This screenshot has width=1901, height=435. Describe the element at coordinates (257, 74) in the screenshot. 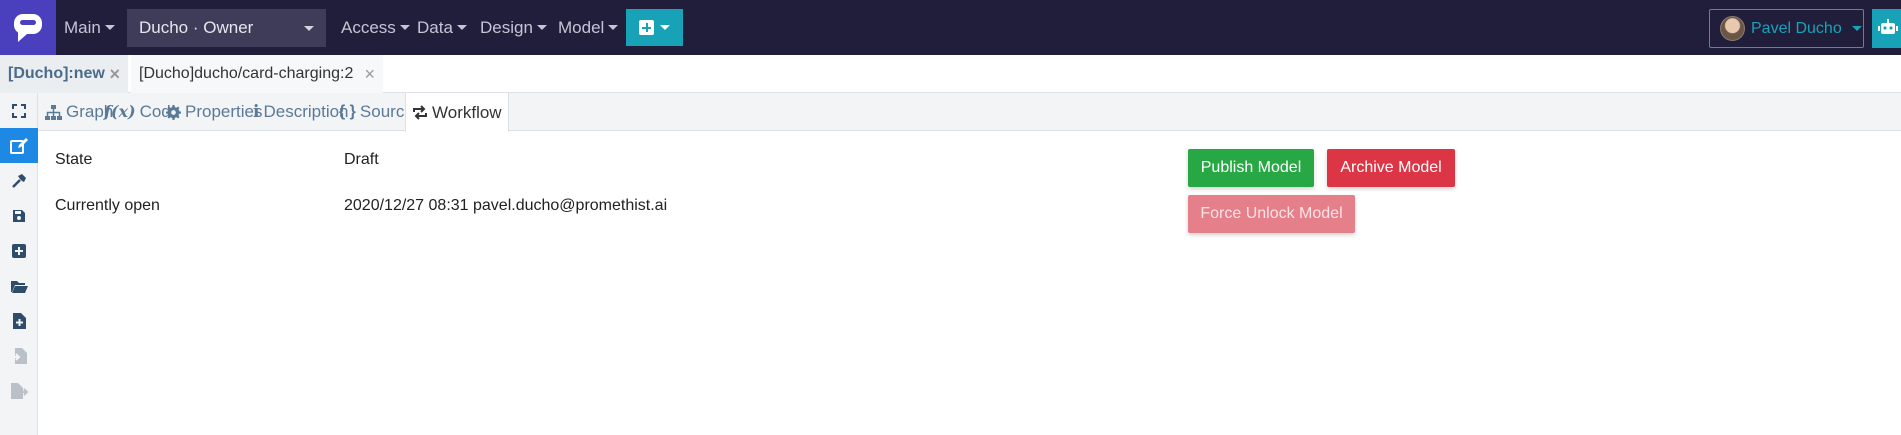

I see `doc-tab-card-charging: [Ducho]ducho/card-charging:2 ×` at that location.